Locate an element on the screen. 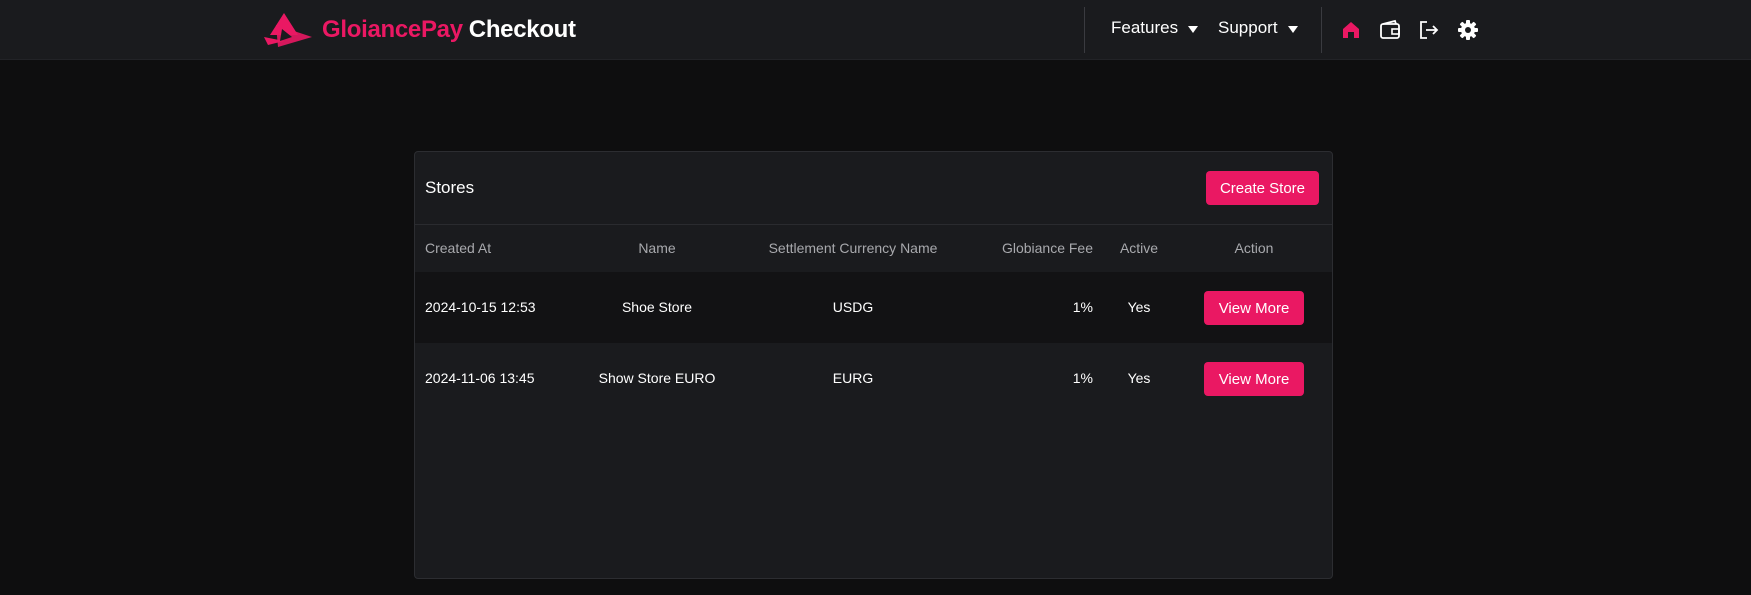 The width and height of the screenshot is (1751, 595). features-menu-label: Features is located at coordinates (1145, 27).